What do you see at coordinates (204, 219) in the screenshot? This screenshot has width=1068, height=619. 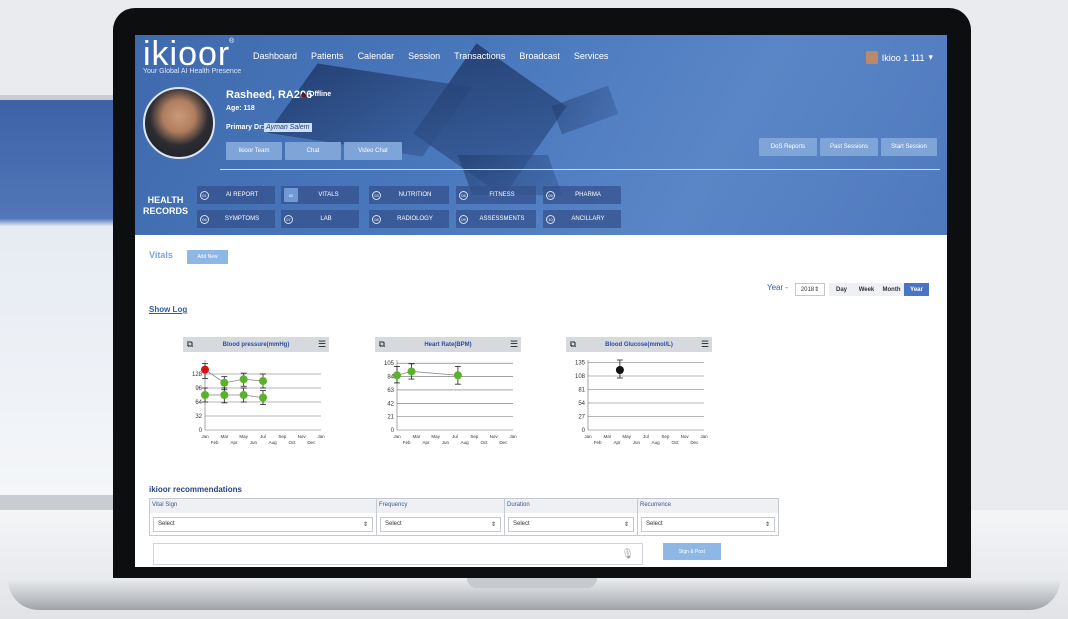 I see `tab-number: 06` at bounding box center [204, 219].